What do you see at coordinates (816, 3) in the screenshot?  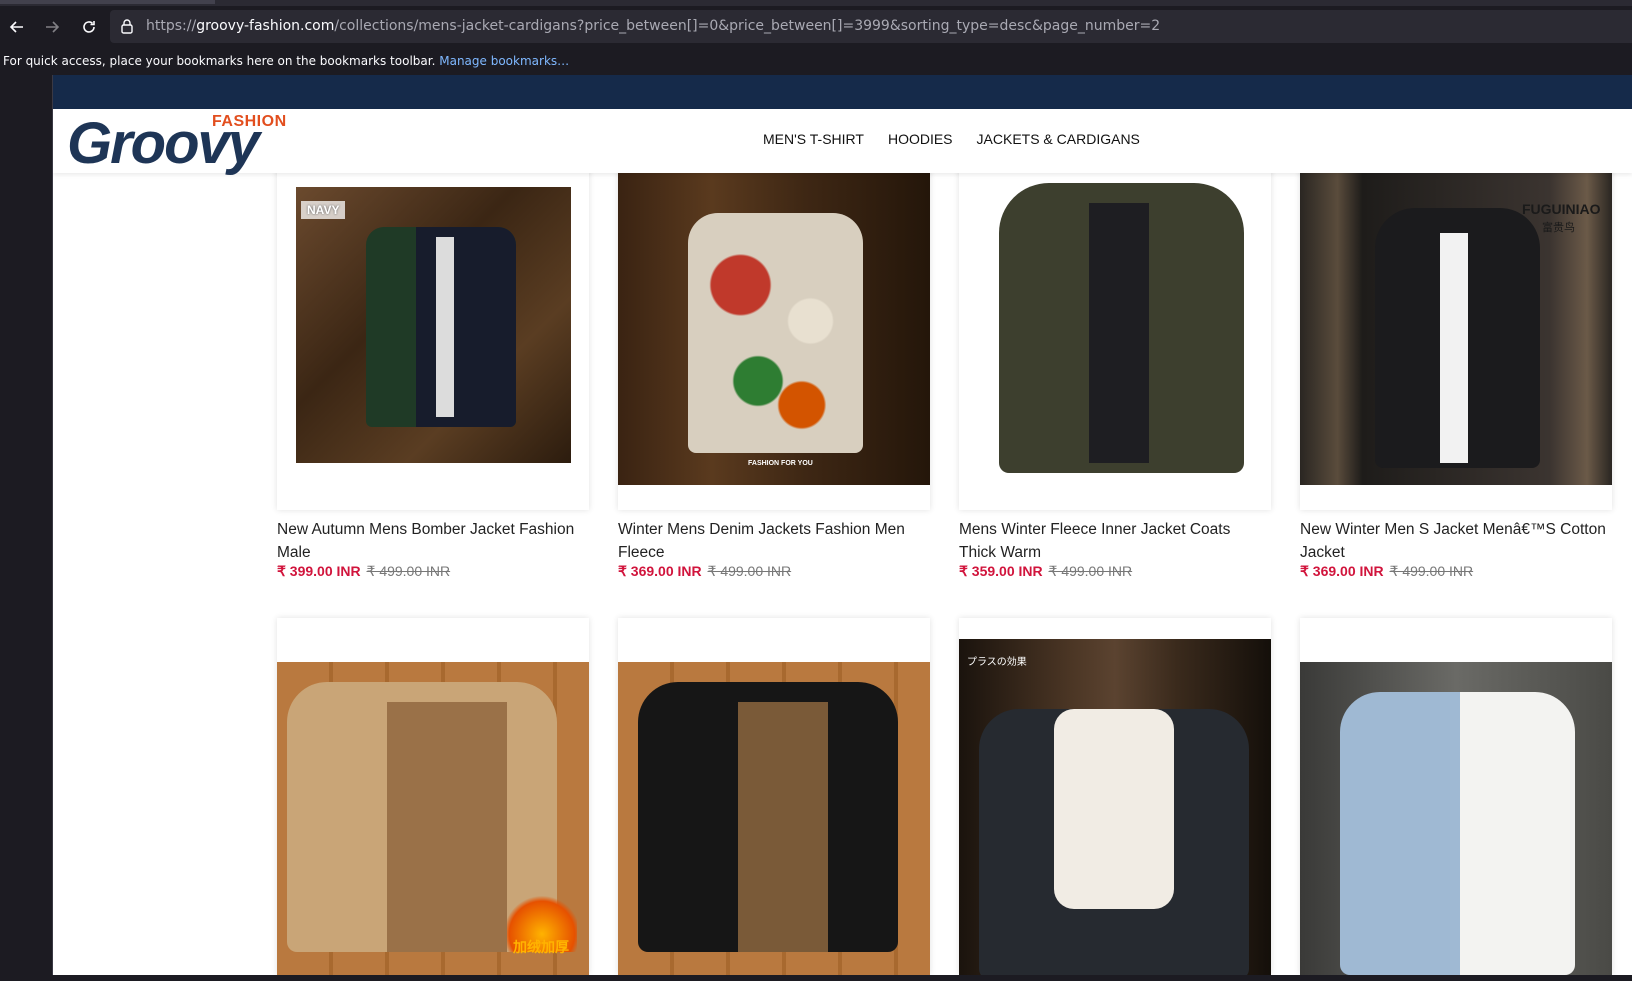 I see `tab-strip` at bounding box center [816, 3].